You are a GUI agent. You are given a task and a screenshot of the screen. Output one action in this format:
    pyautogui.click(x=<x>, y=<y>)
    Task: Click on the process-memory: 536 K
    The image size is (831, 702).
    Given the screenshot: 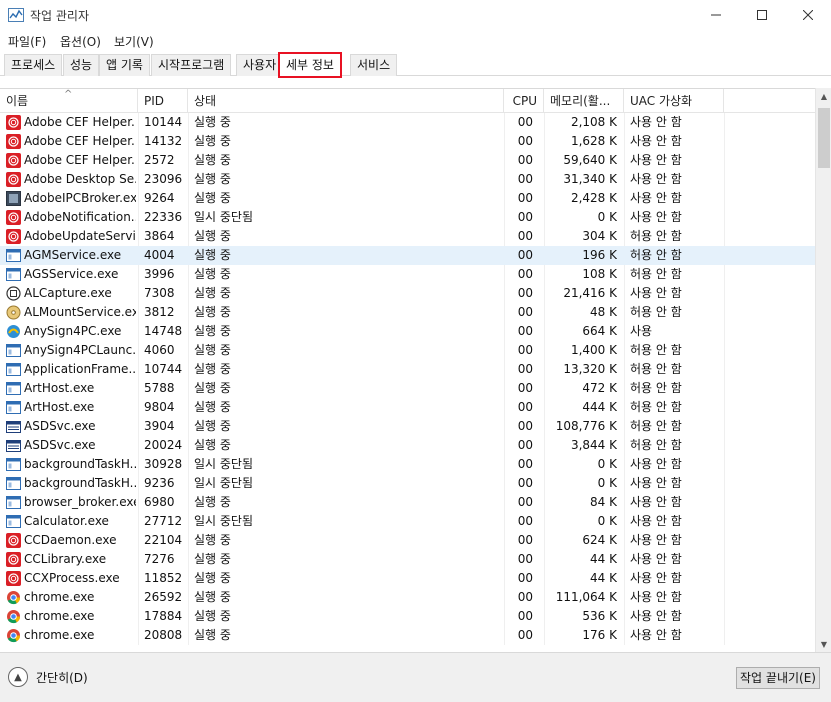 What is the action you would take?
    pyautogui.click(x=599, y=616)
    